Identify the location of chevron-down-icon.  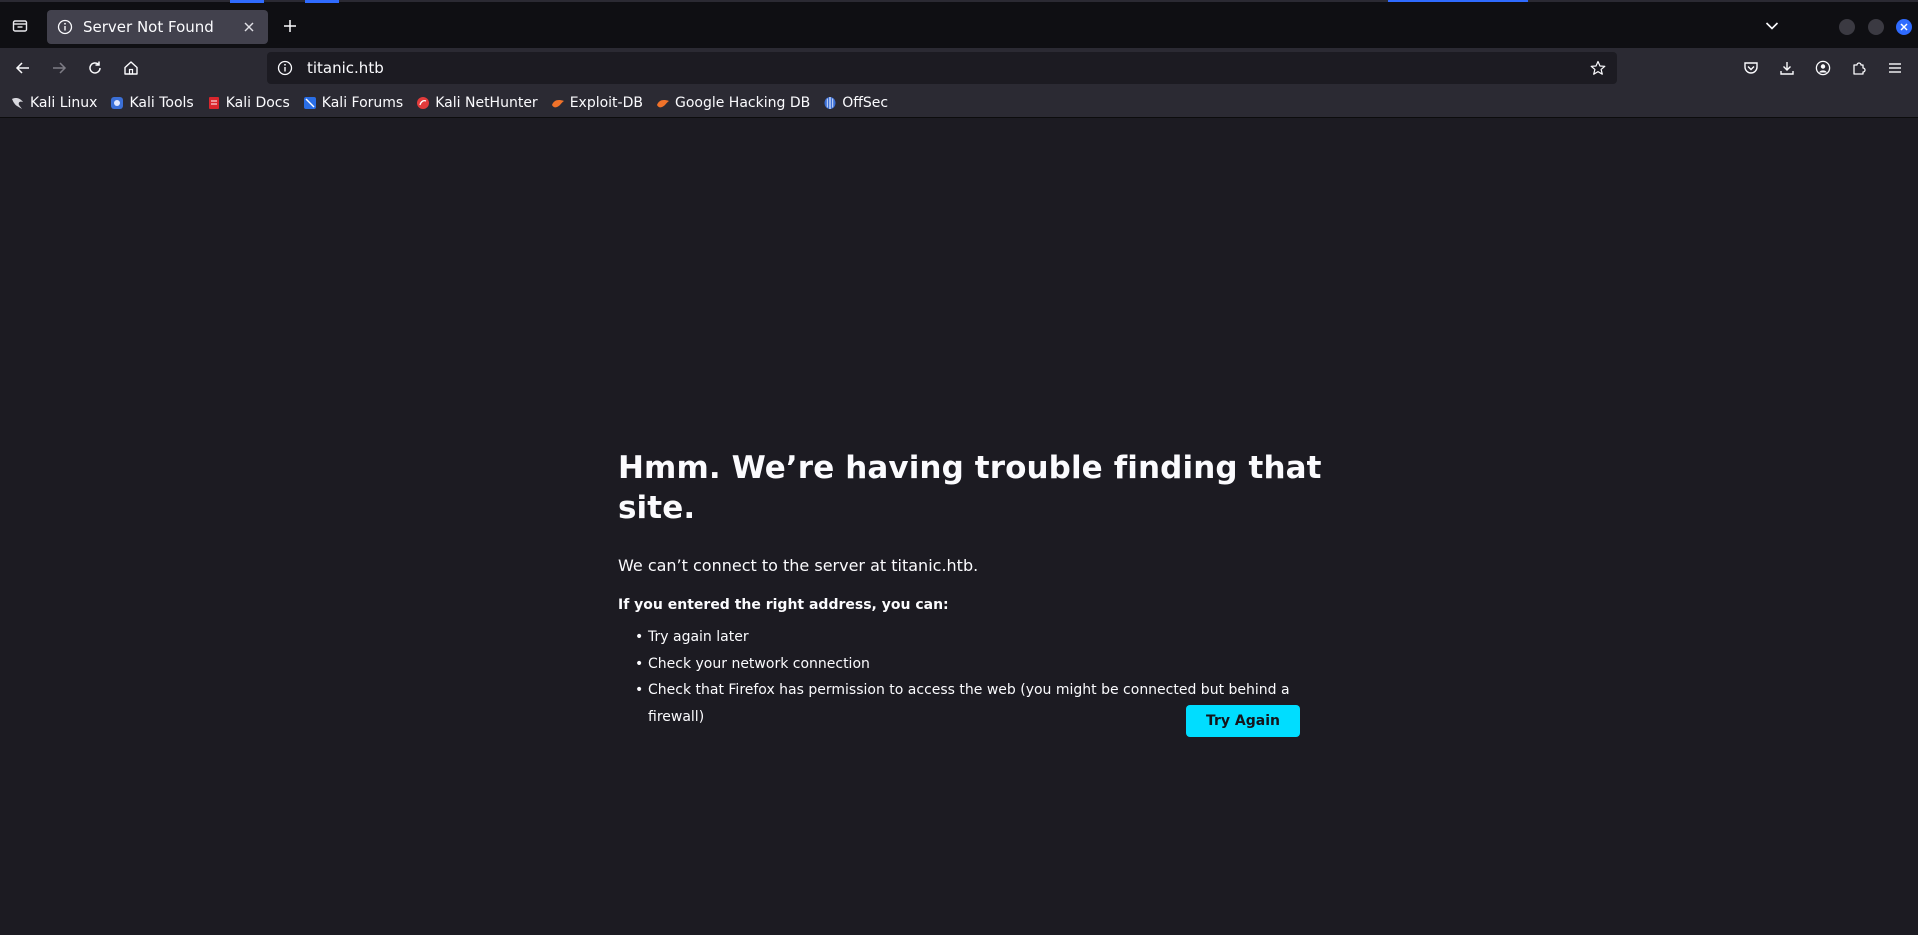
(1772, 26).